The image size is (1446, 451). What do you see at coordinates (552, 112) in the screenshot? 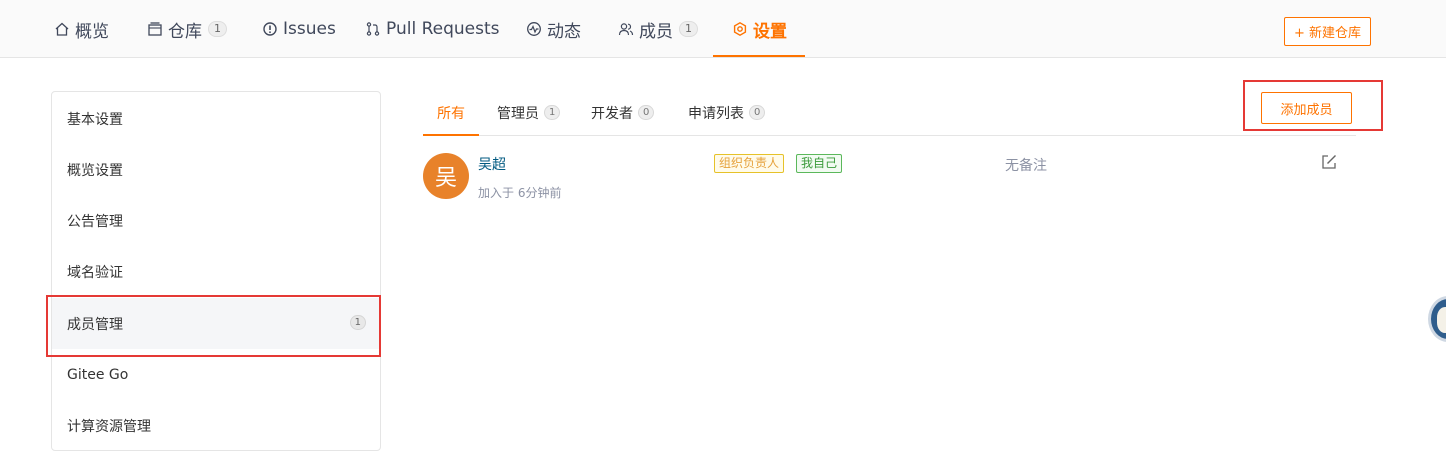
I see `tab-admins-count: 1` at bounding box center [552, 112].